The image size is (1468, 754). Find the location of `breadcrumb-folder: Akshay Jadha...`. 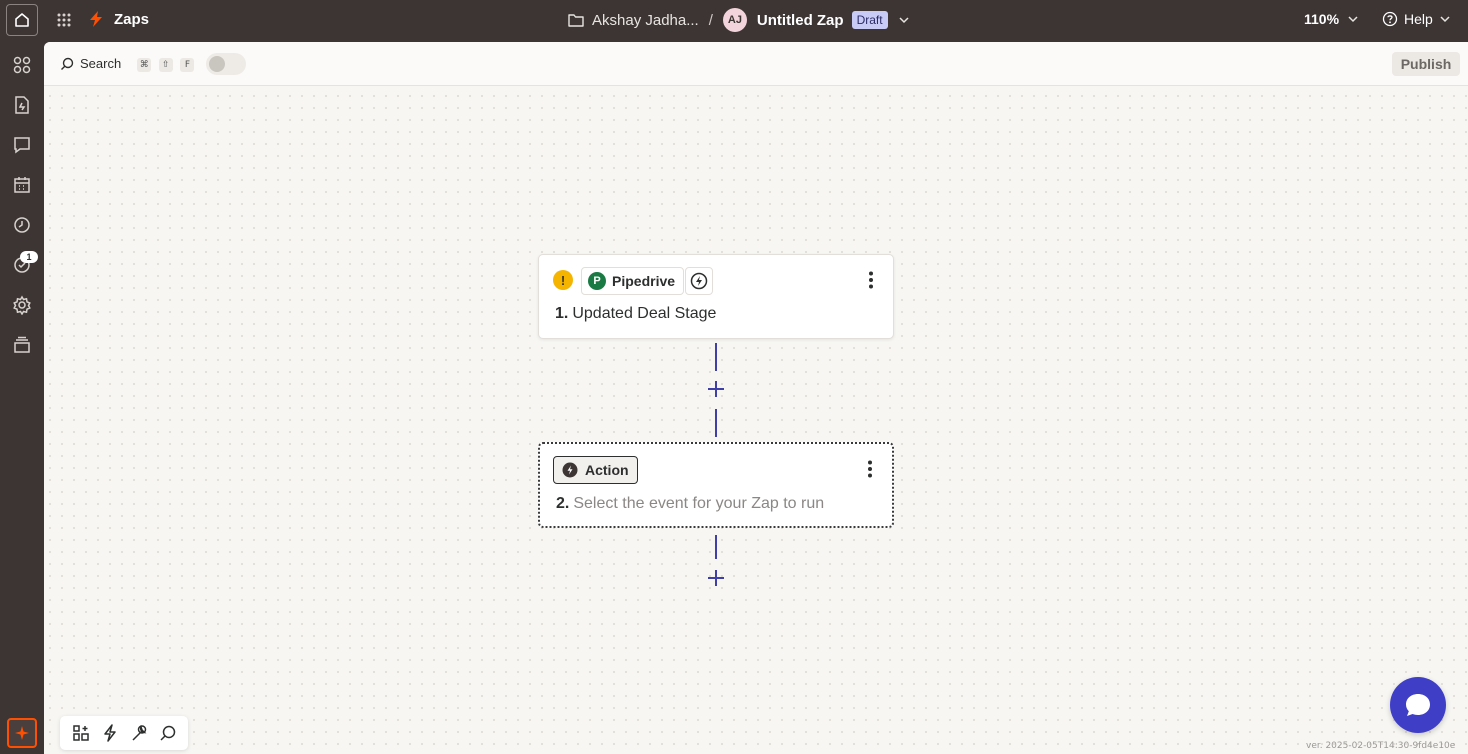

breadcrumb-folder: Akshay Jadha... is located at coordinates (633, 20).